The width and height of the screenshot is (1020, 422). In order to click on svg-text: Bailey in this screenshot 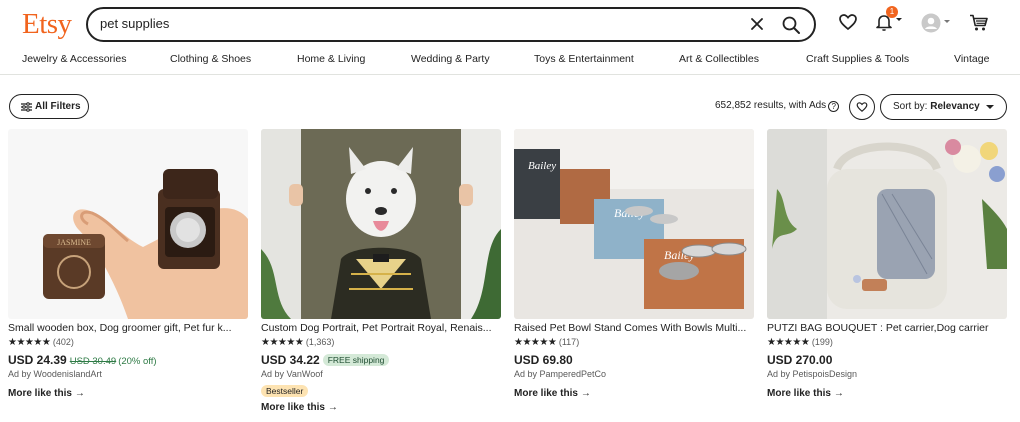, I will do `click(542, 166)`.